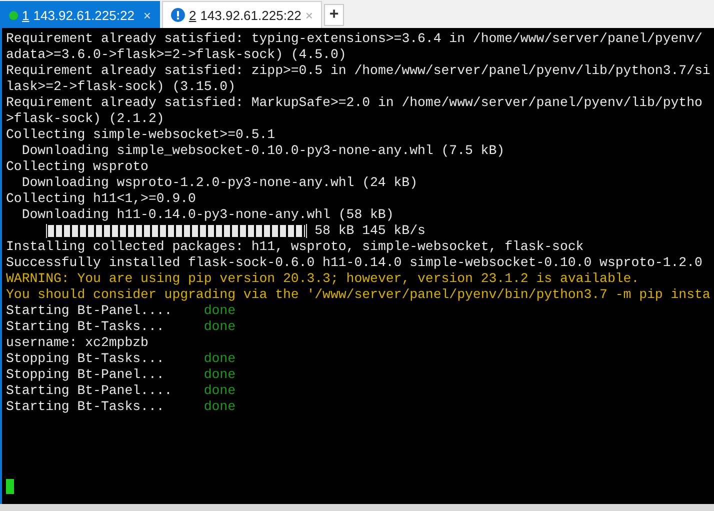 Image resolution: width=714 pixels, height=511 pixels. Describe the element at coordinates (121, 87) in the screenshot. I see `terminal-line: lask>=2->flask-sock) (3.15.0)` at that location.